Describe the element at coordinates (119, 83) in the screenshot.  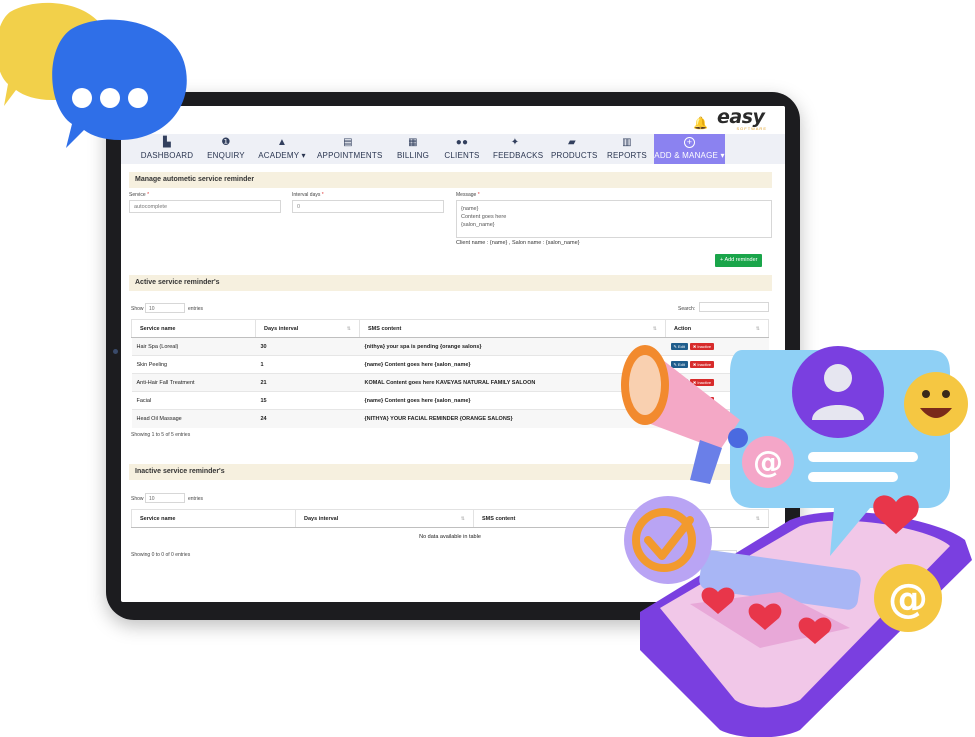
I see `blue-chat-bubble-icon` at that location.